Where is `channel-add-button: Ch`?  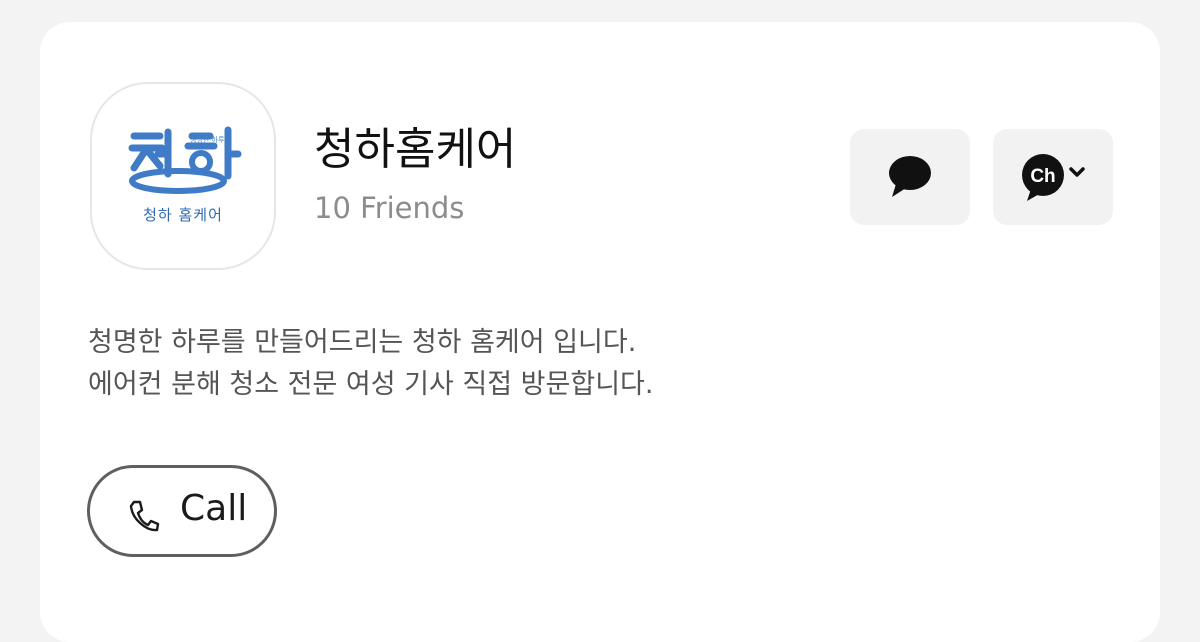 channel-add-button: Ch is located at coordinates (1053, 177).